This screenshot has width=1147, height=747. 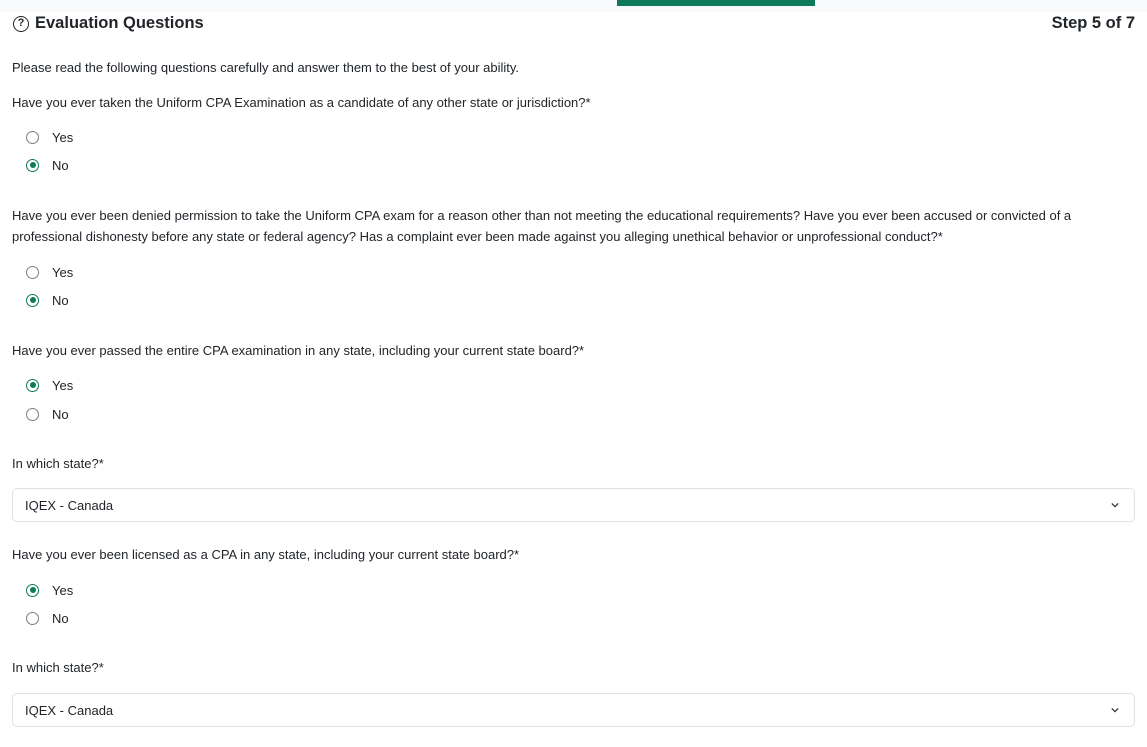 What do you see at coordinates (49, 137) in the screenshot?
I see `question-1-option-yes: Yes` at bounding box center [49, 137].